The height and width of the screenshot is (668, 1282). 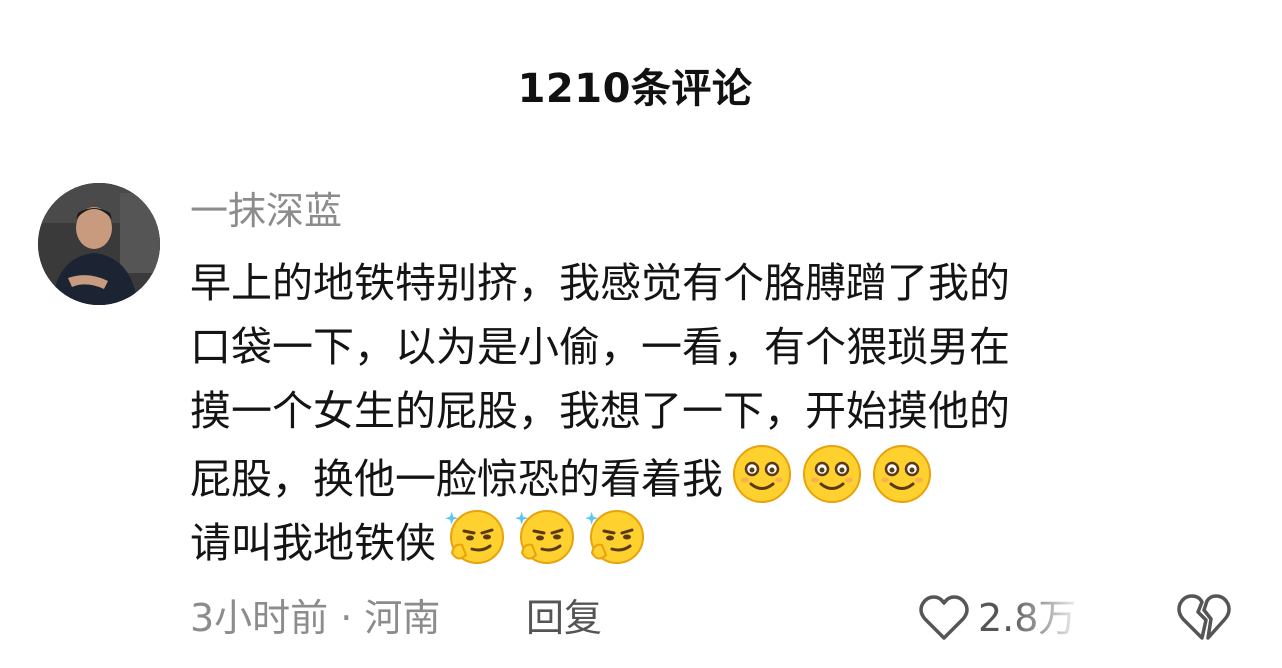 What do you see at coordinates (600, 411) in the screenshot?
I see `comment-line-3: 摸一个女生的屁股，我想了一下，开始摸他的` at bounding box center [600, 411].